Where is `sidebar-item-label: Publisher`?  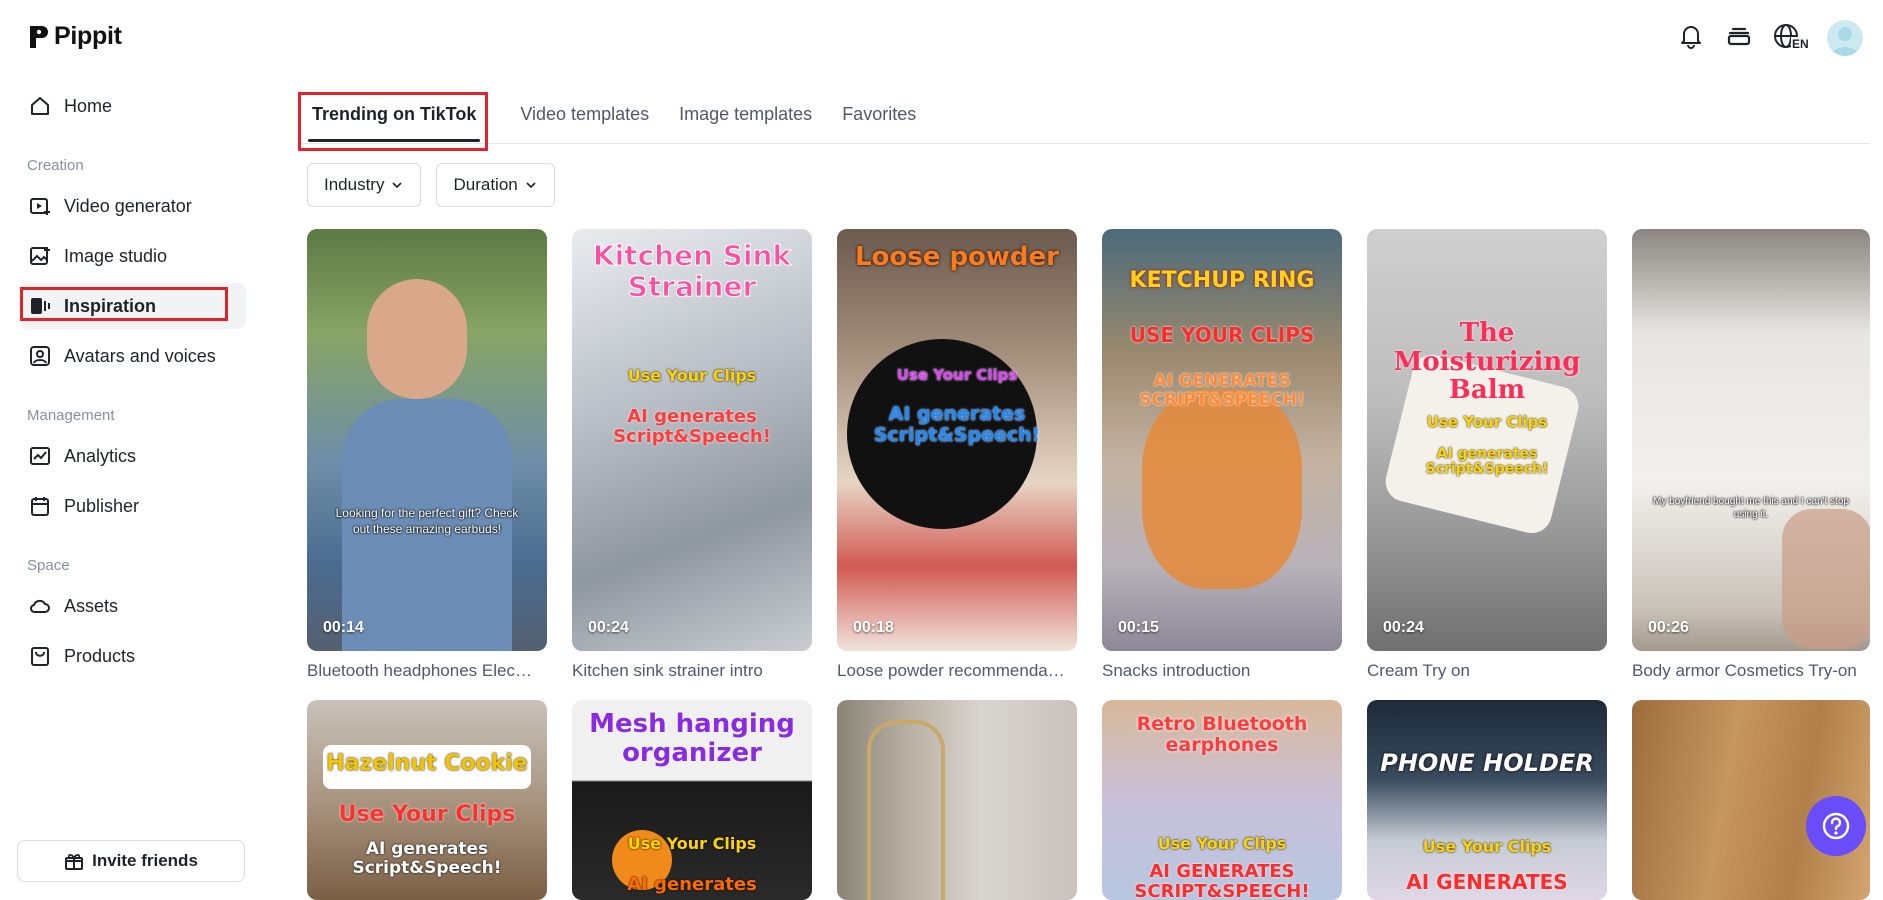 sidebar-item-label: Publisher is located at coordinates (102, 505).